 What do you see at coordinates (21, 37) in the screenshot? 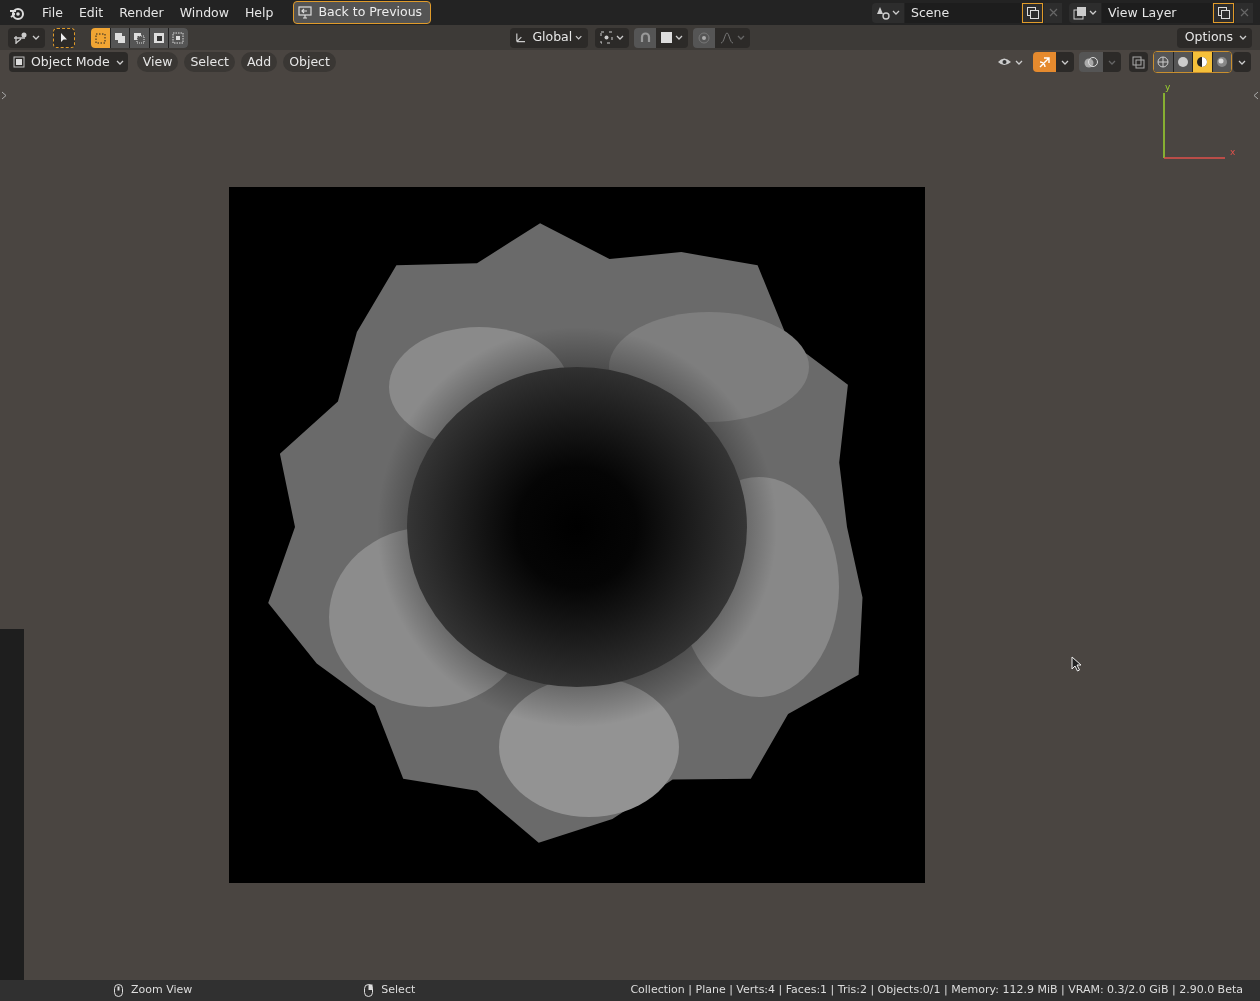
I see `axes-icon` at bounding box center [21, 37].